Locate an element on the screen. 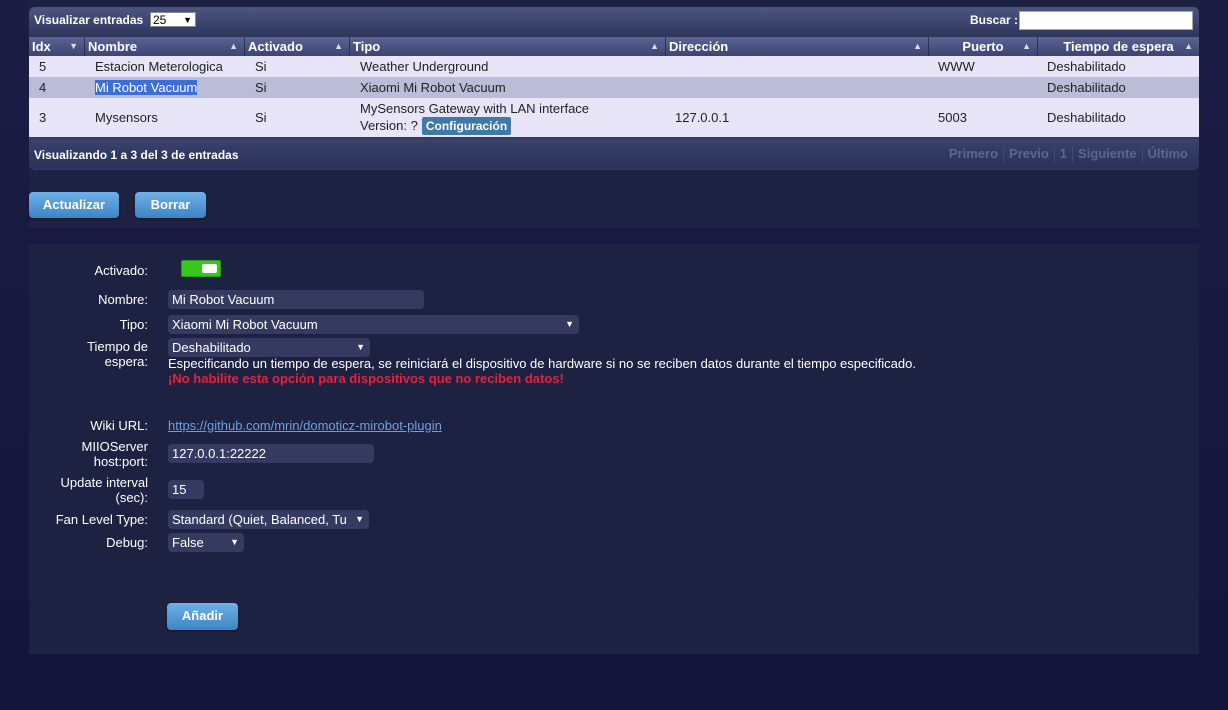 The width and height of the screenshot is (1228, 710). fan-level-label: Fan Level Type: is located at coordinates (101, 519).